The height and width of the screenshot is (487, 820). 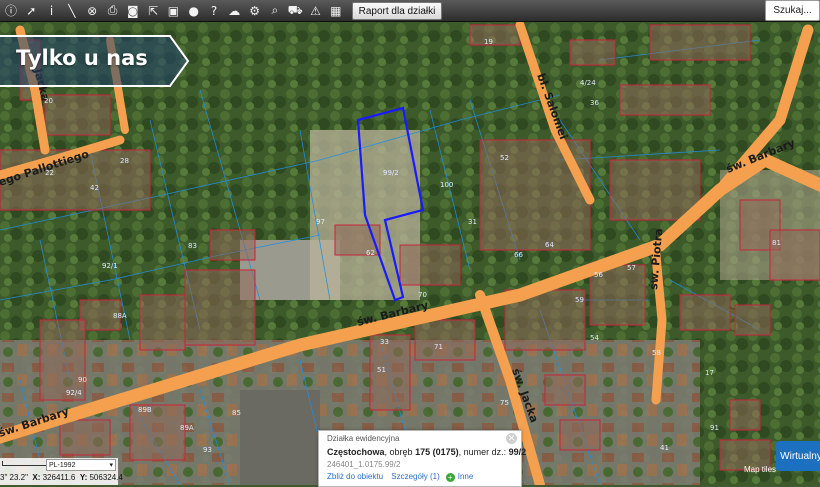 I want to click on parcel-number-label: 91, so click(x=714, y=428).